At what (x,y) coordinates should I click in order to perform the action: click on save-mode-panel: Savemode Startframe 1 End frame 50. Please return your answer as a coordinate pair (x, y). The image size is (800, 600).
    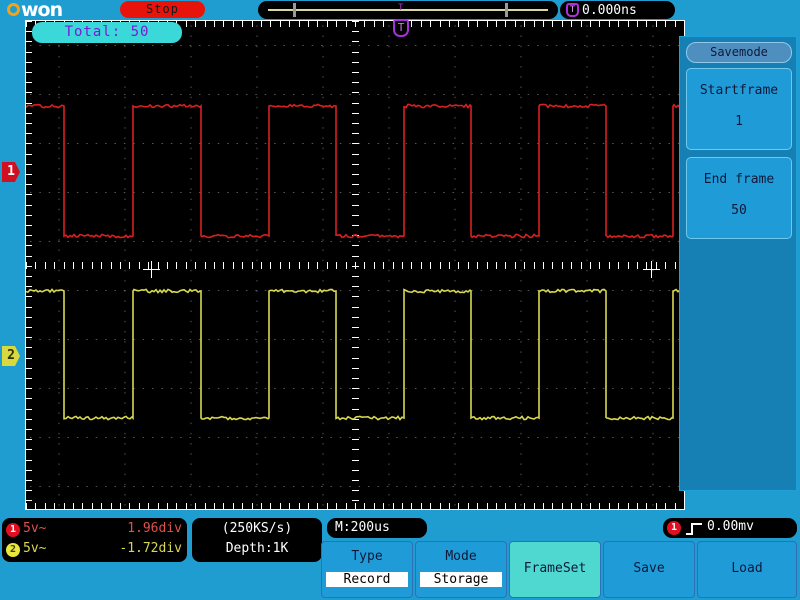
    Looking at the image, I should click on (738, 263).